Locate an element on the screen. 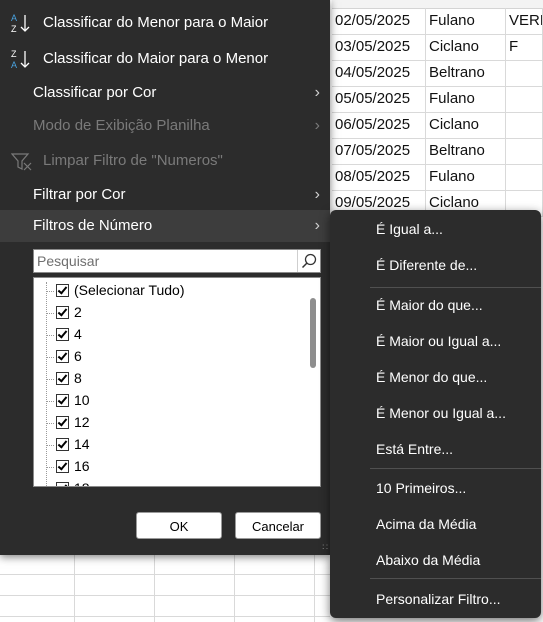  select-all-item: (Selecionar Tudo) is located at coordinates (169, 291).